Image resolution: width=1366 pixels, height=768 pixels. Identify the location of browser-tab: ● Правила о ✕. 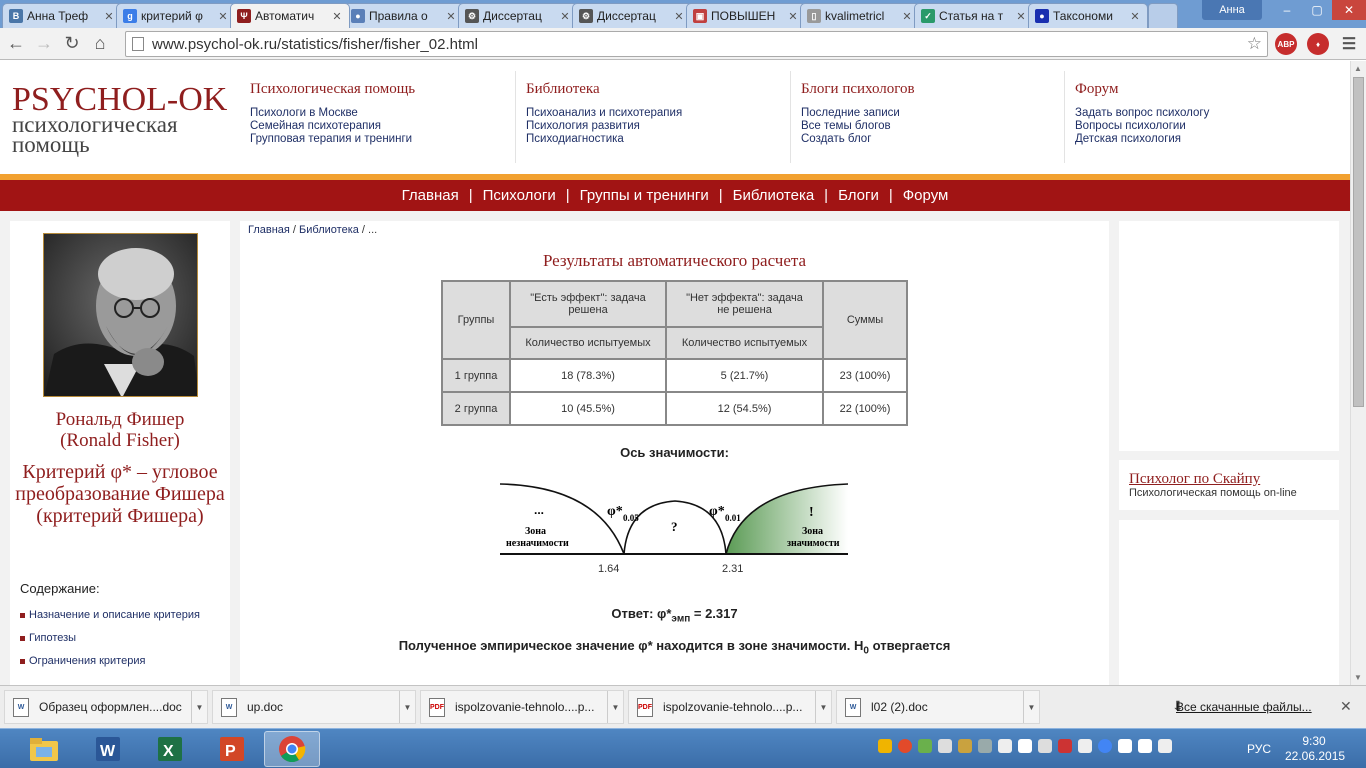
(404, 15).